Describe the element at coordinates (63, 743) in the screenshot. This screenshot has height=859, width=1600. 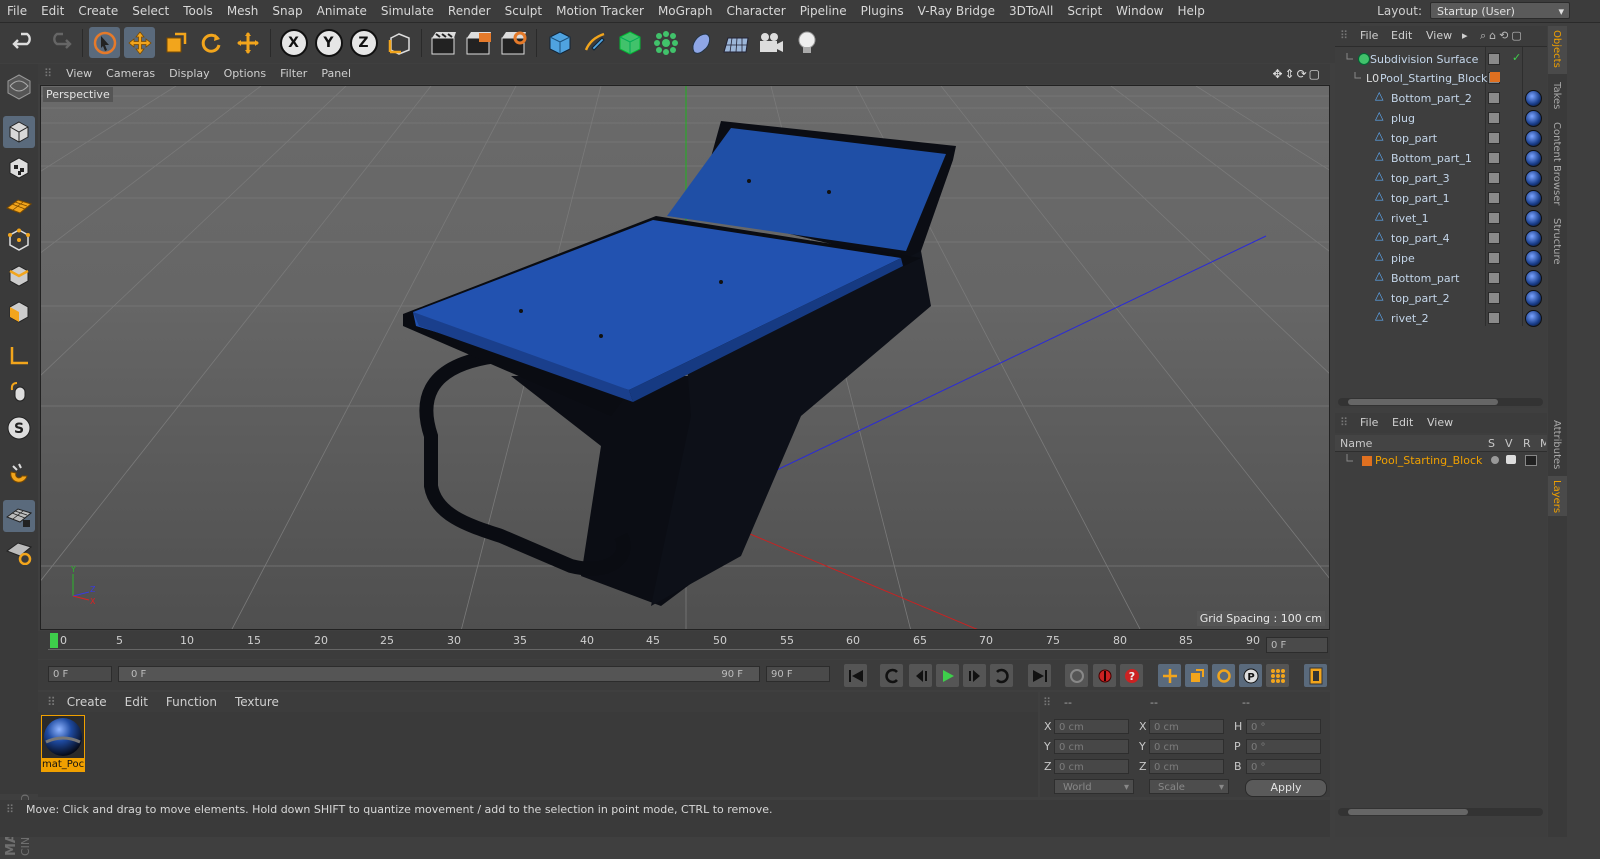
I see `material-swatch: mat_Poc` at that location.